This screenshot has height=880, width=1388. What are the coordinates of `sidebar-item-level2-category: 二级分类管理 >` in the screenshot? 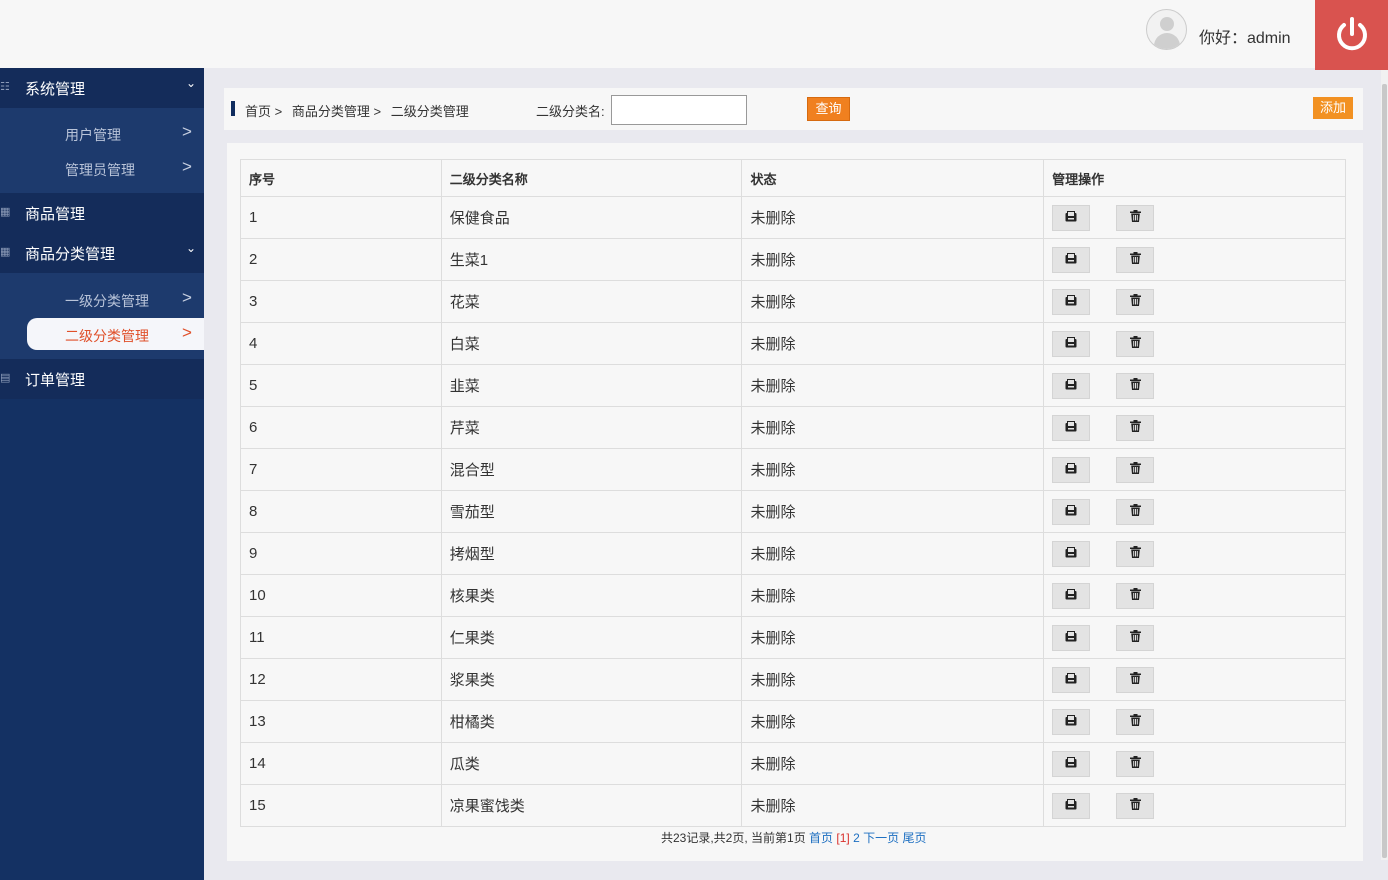 It's located at (115, 334).